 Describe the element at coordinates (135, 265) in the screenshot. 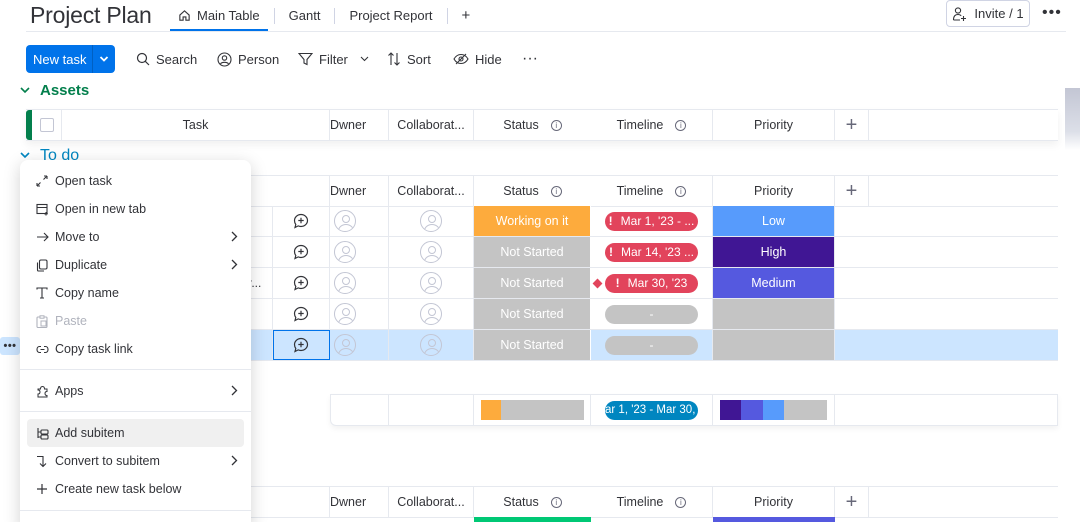

I see `menu-item-duplicate: Duplicate` at that location.